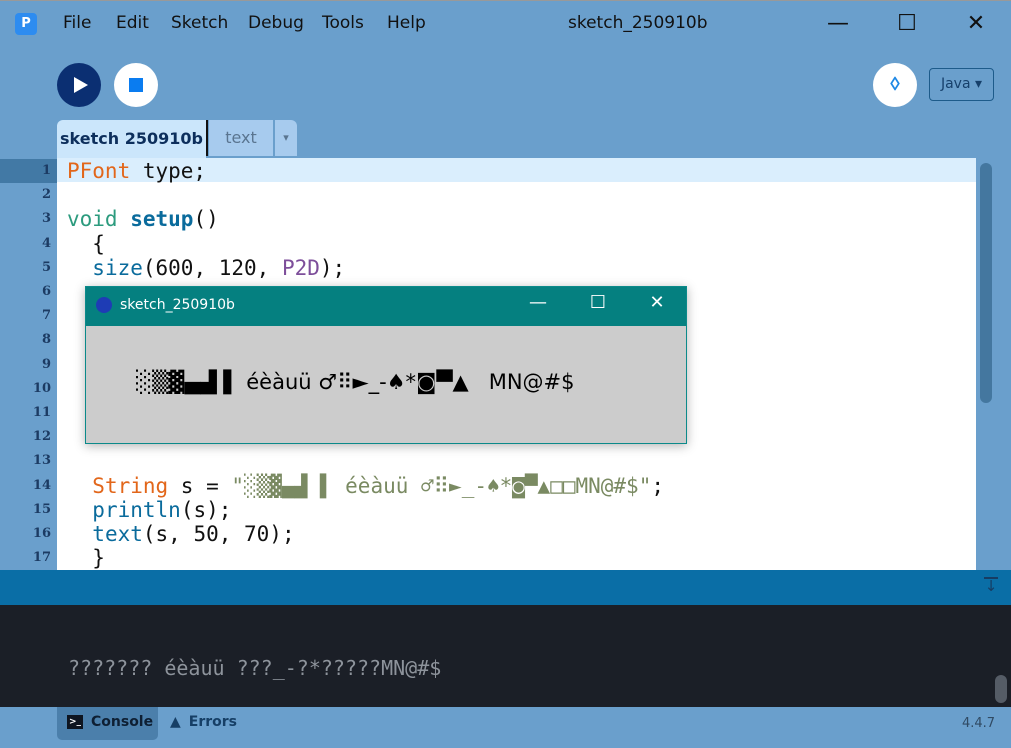 This screenshot has height=748, width=1011. Describe the element at coordinates (131, 139) in the screenshot. I see `tab-sketch: sketch 250910b` at that location.